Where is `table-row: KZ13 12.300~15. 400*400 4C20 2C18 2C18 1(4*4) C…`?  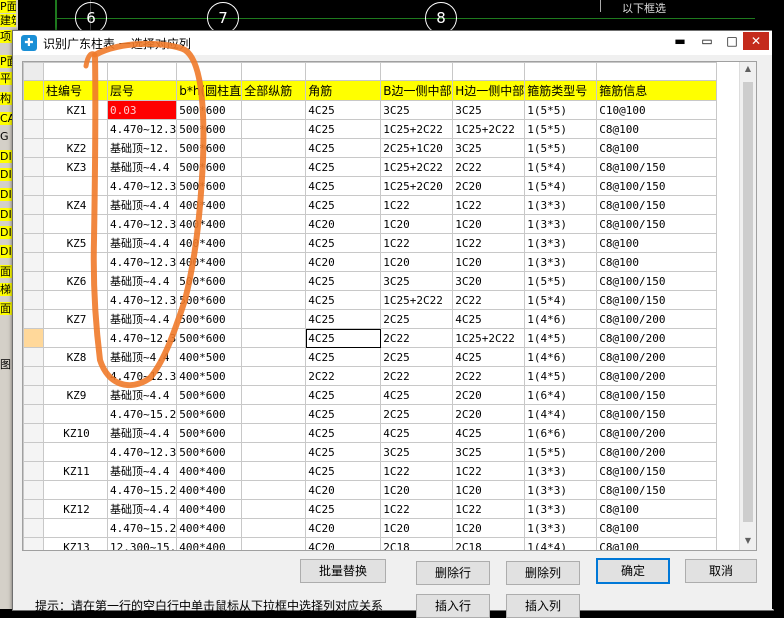
table-row: KZ13 12.300~15. 400*400 4C20 2C18 2C18 1(4*4) C… is located at coordinates (370, 543).